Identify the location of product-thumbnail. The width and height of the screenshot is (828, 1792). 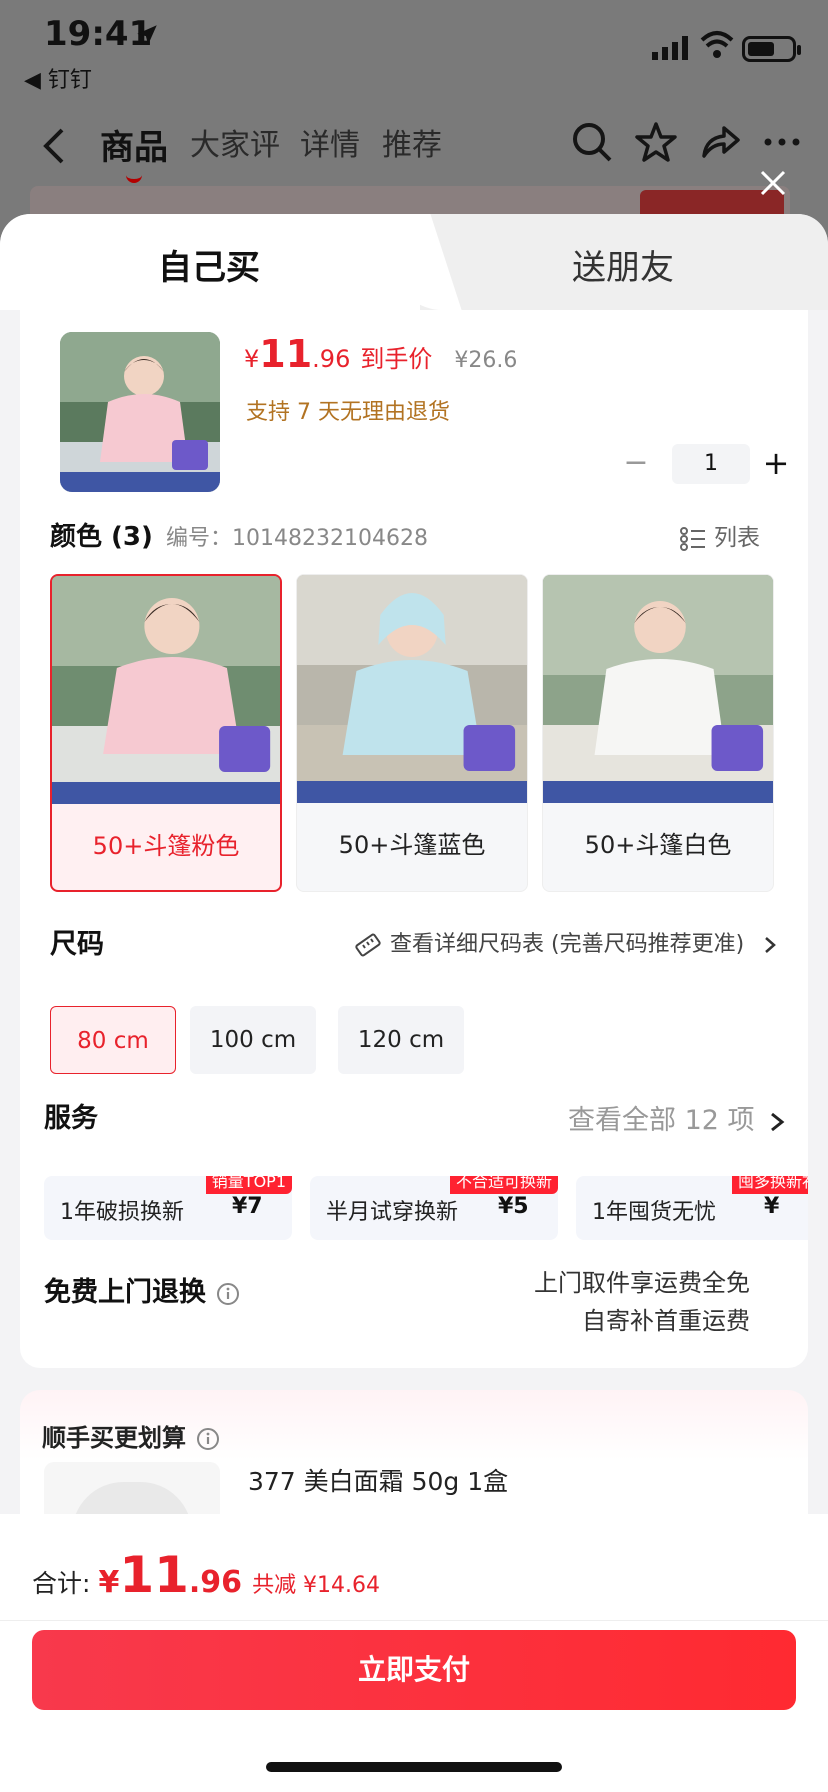
(140, 412).